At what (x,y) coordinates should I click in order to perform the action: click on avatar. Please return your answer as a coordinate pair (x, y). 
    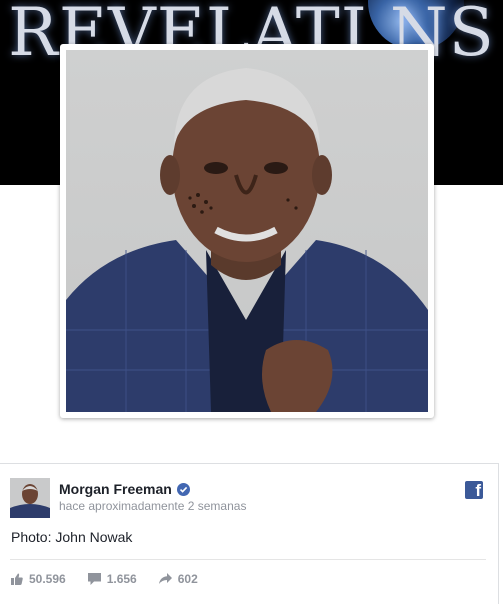
    Looking at the image, I should click on (30, 498).